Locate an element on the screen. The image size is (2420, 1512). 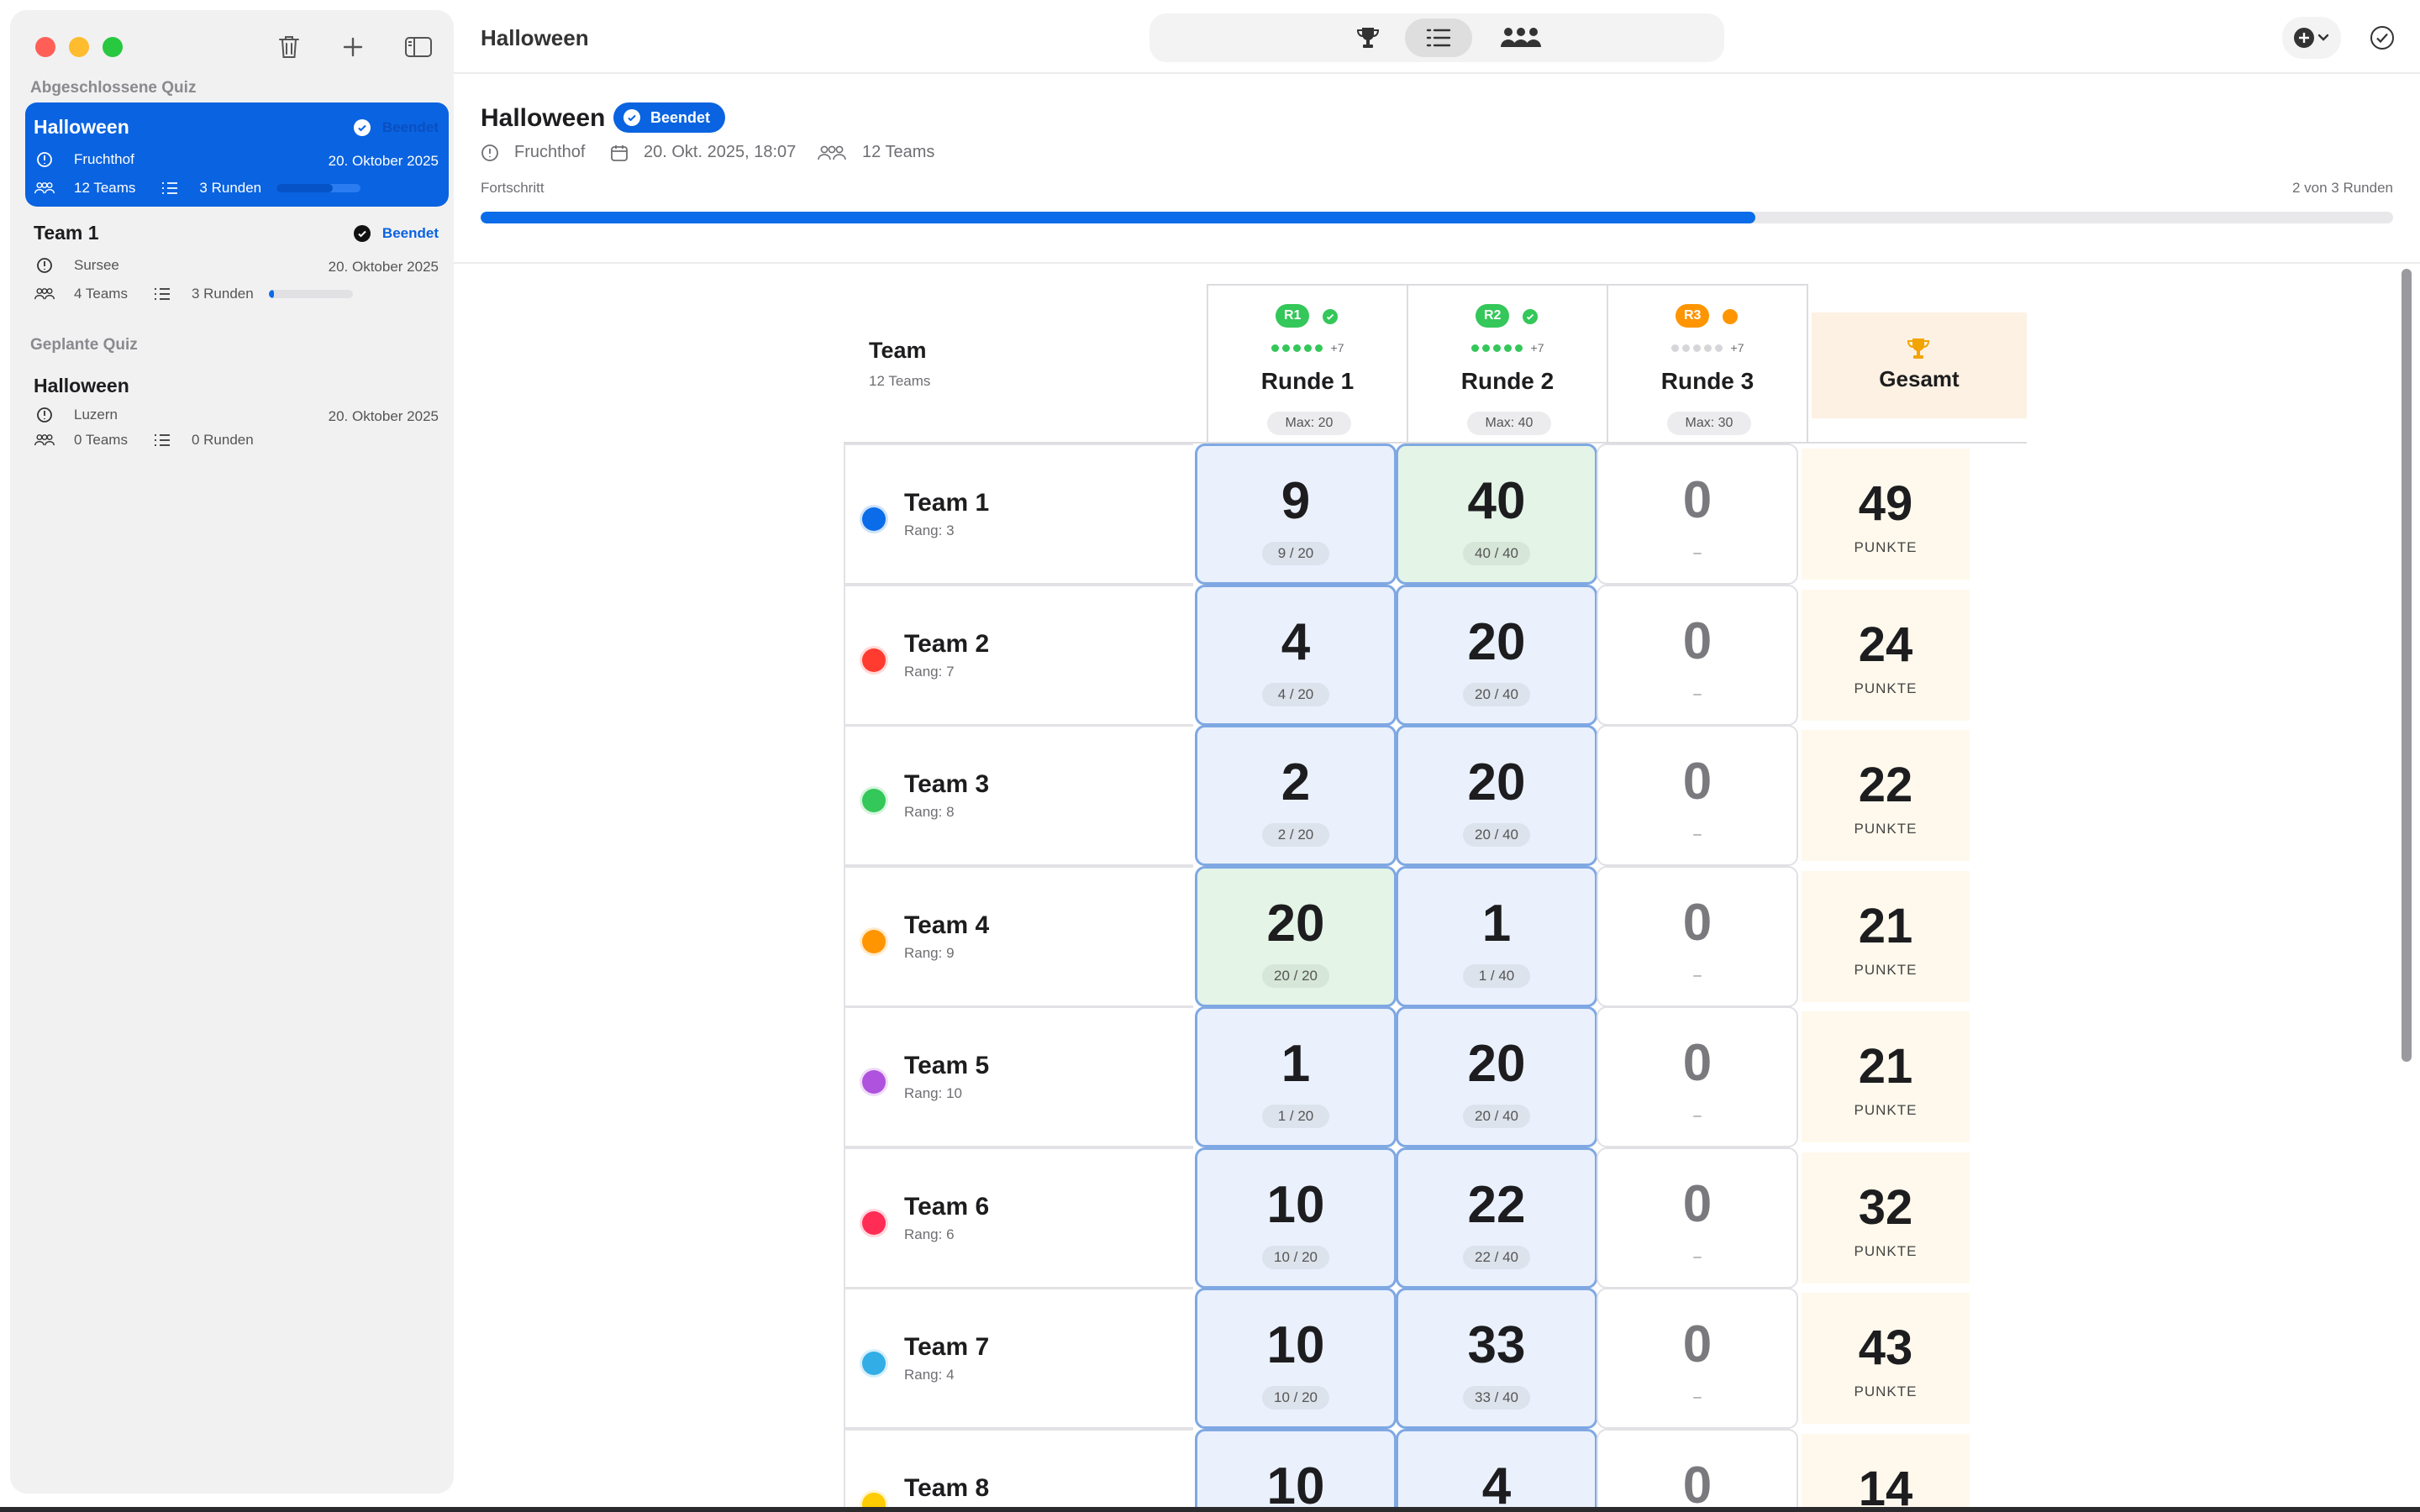
meta-teams: 12 Teams is located at coordinates (875, 152).